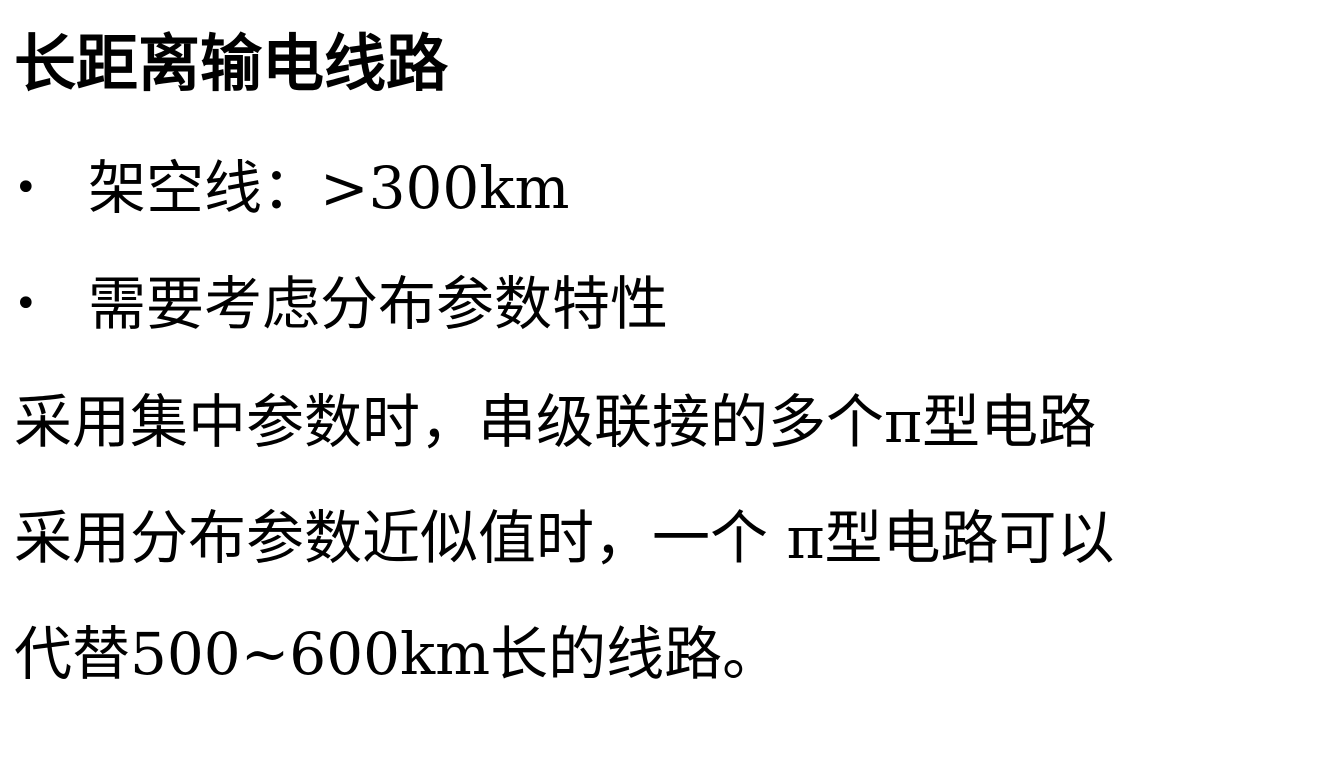 The height and width of the screenshot is (760, 1336). I want to click on bullet-text: 需要考虑分布参数特性, so click(378, 304).